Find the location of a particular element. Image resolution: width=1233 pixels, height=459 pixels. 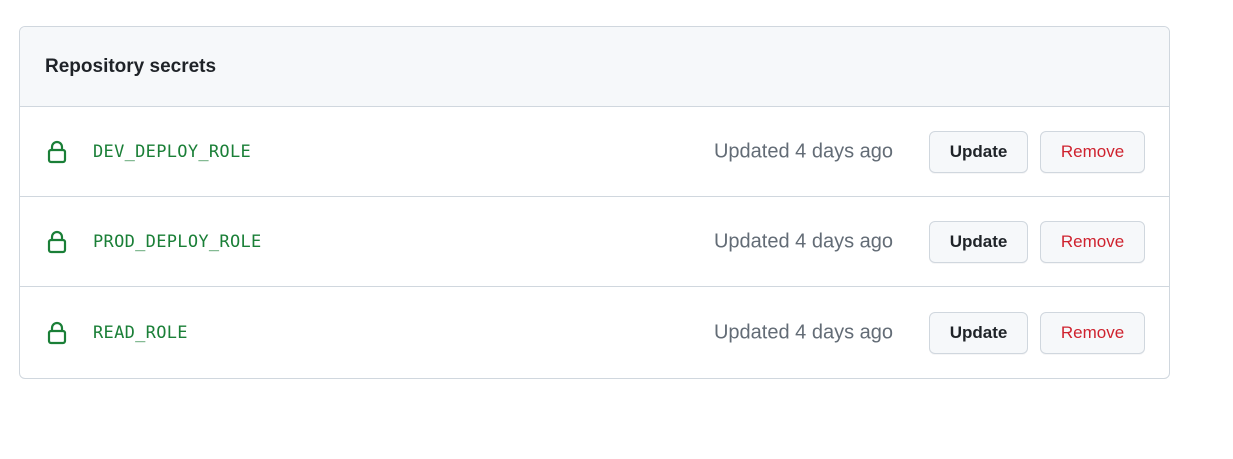

secret-name: DEV_DEPLOY_ROLE is located at coordinates (172, 151).